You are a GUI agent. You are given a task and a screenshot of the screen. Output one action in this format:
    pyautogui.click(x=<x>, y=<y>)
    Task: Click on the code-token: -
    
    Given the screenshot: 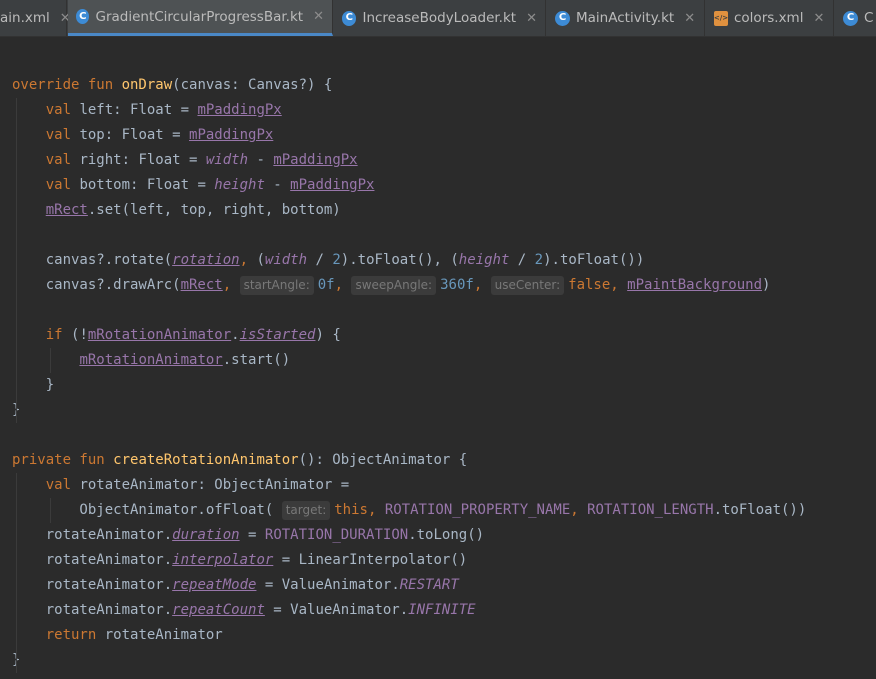 What is the action you would take?
    pyautogui.click(x=277, y=185)
    